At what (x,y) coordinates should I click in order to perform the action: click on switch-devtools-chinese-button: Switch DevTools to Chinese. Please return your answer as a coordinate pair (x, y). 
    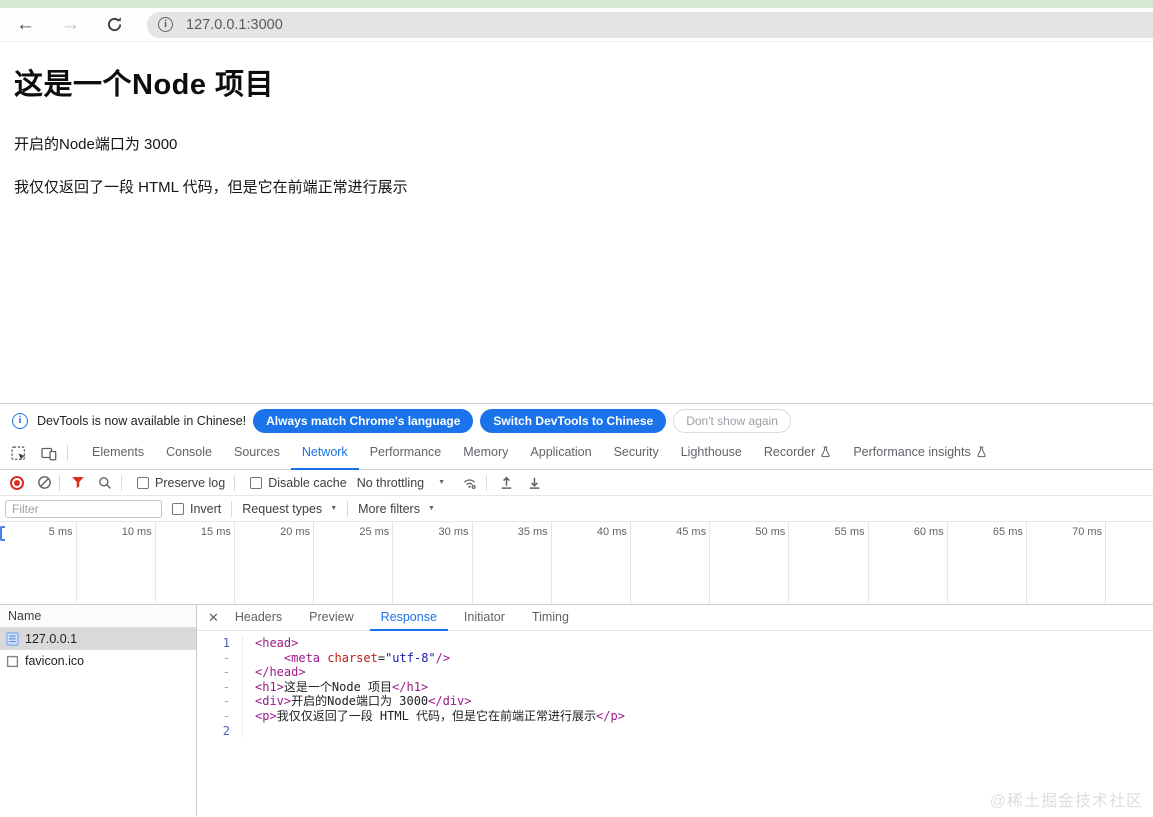
    Looking at the image, I should click on (573, 420).